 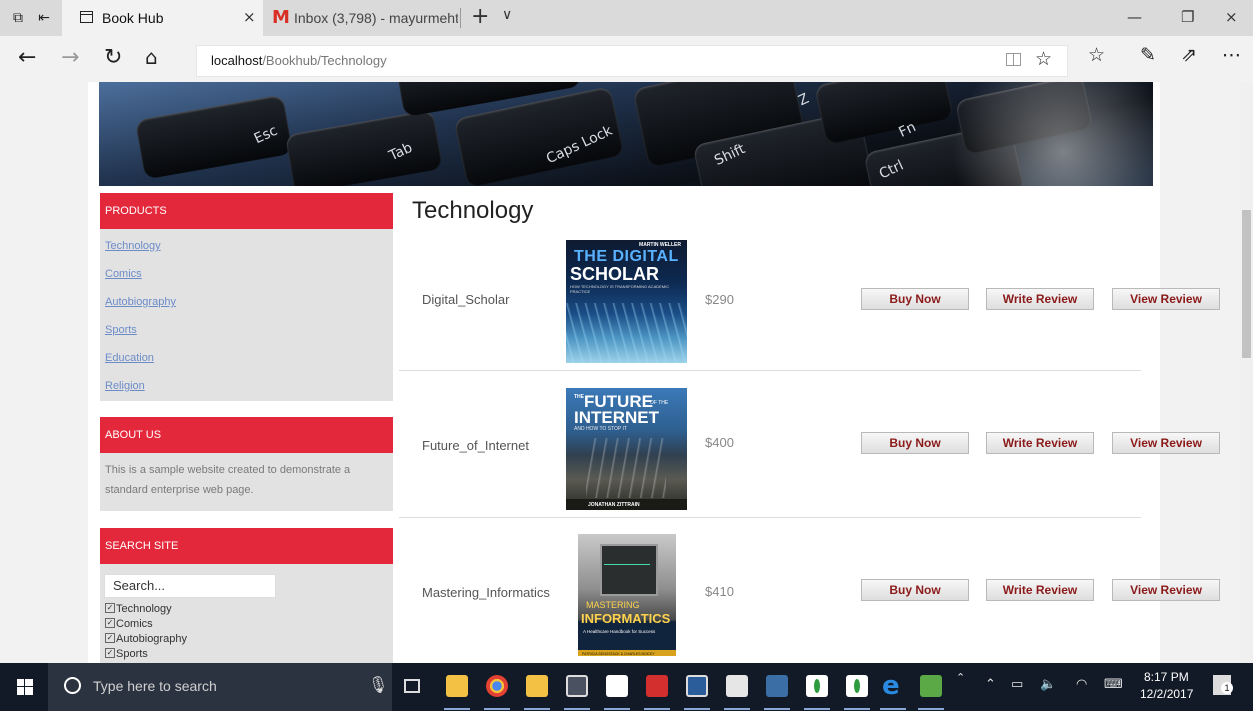 What do you see at coordinates (140, 302) in the screenshot?
I see `sidebar-item-autobiography: Autobiography` at bounding box center [140, 302].